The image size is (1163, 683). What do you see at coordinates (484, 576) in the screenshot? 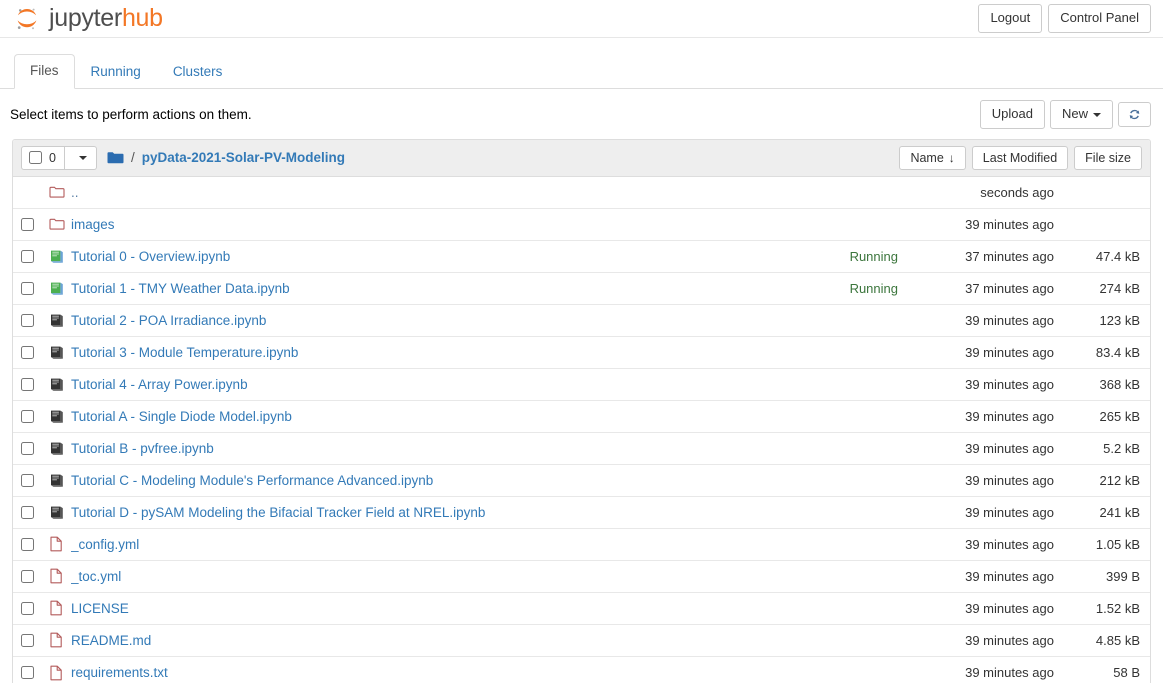
I see `file-name-link: _toc.yml` at bounding box center [484, 576].